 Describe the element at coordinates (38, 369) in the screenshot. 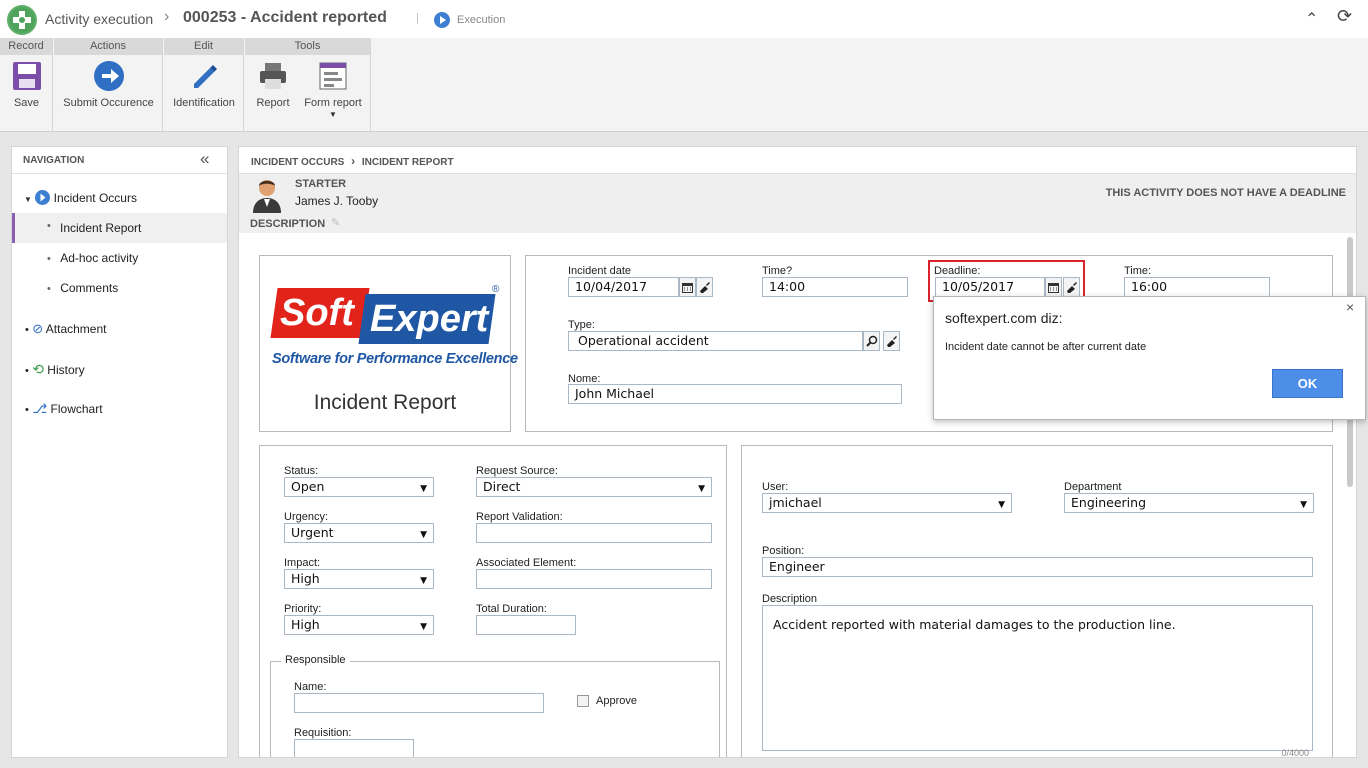

I see `history-icon: ⟲` at that location.